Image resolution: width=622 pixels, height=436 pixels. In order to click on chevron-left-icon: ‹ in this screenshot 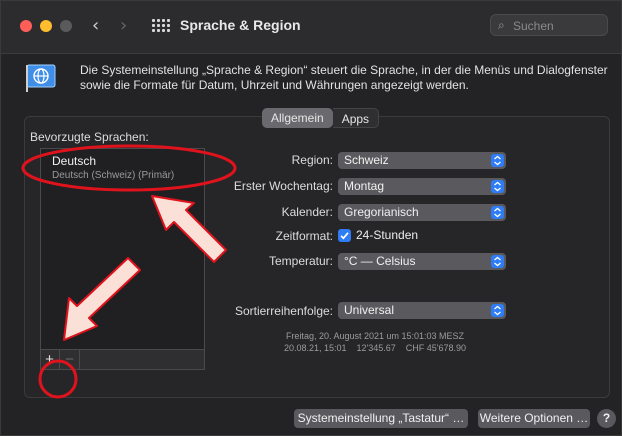, I will do `click(95, 25)`.